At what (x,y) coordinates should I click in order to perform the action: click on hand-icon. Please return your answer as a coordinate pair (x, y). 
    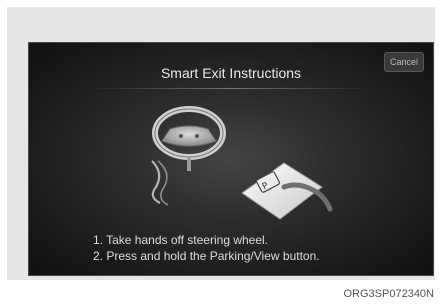
    Looking at the image, I should click on (160, 183).